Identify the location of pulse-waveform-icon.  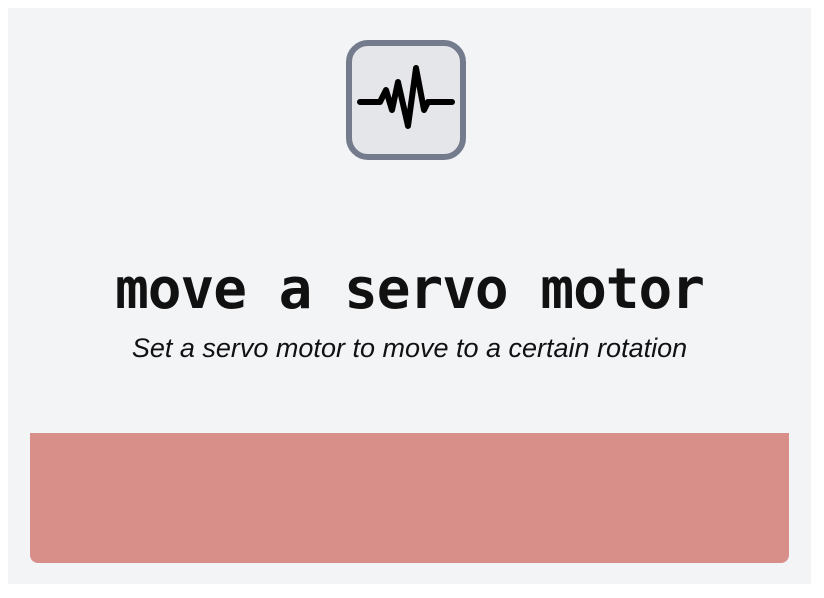
(406, 100).